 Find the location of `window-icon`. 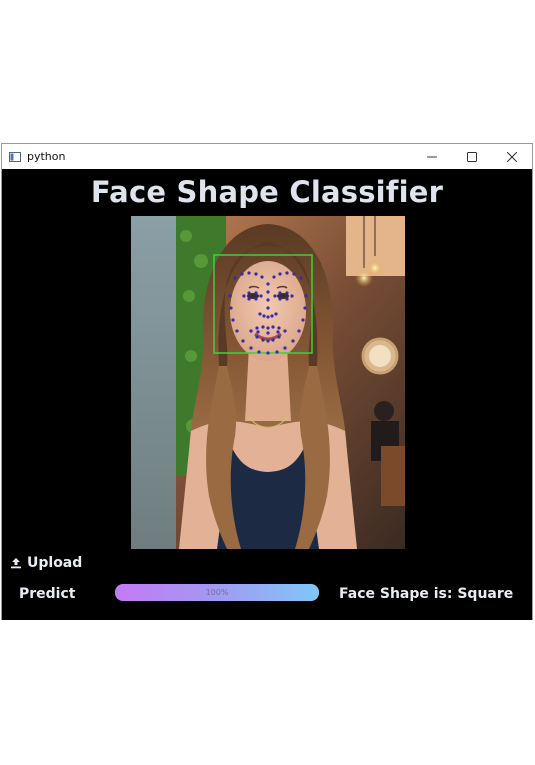

window-icon is located at coordinates (15, 156).